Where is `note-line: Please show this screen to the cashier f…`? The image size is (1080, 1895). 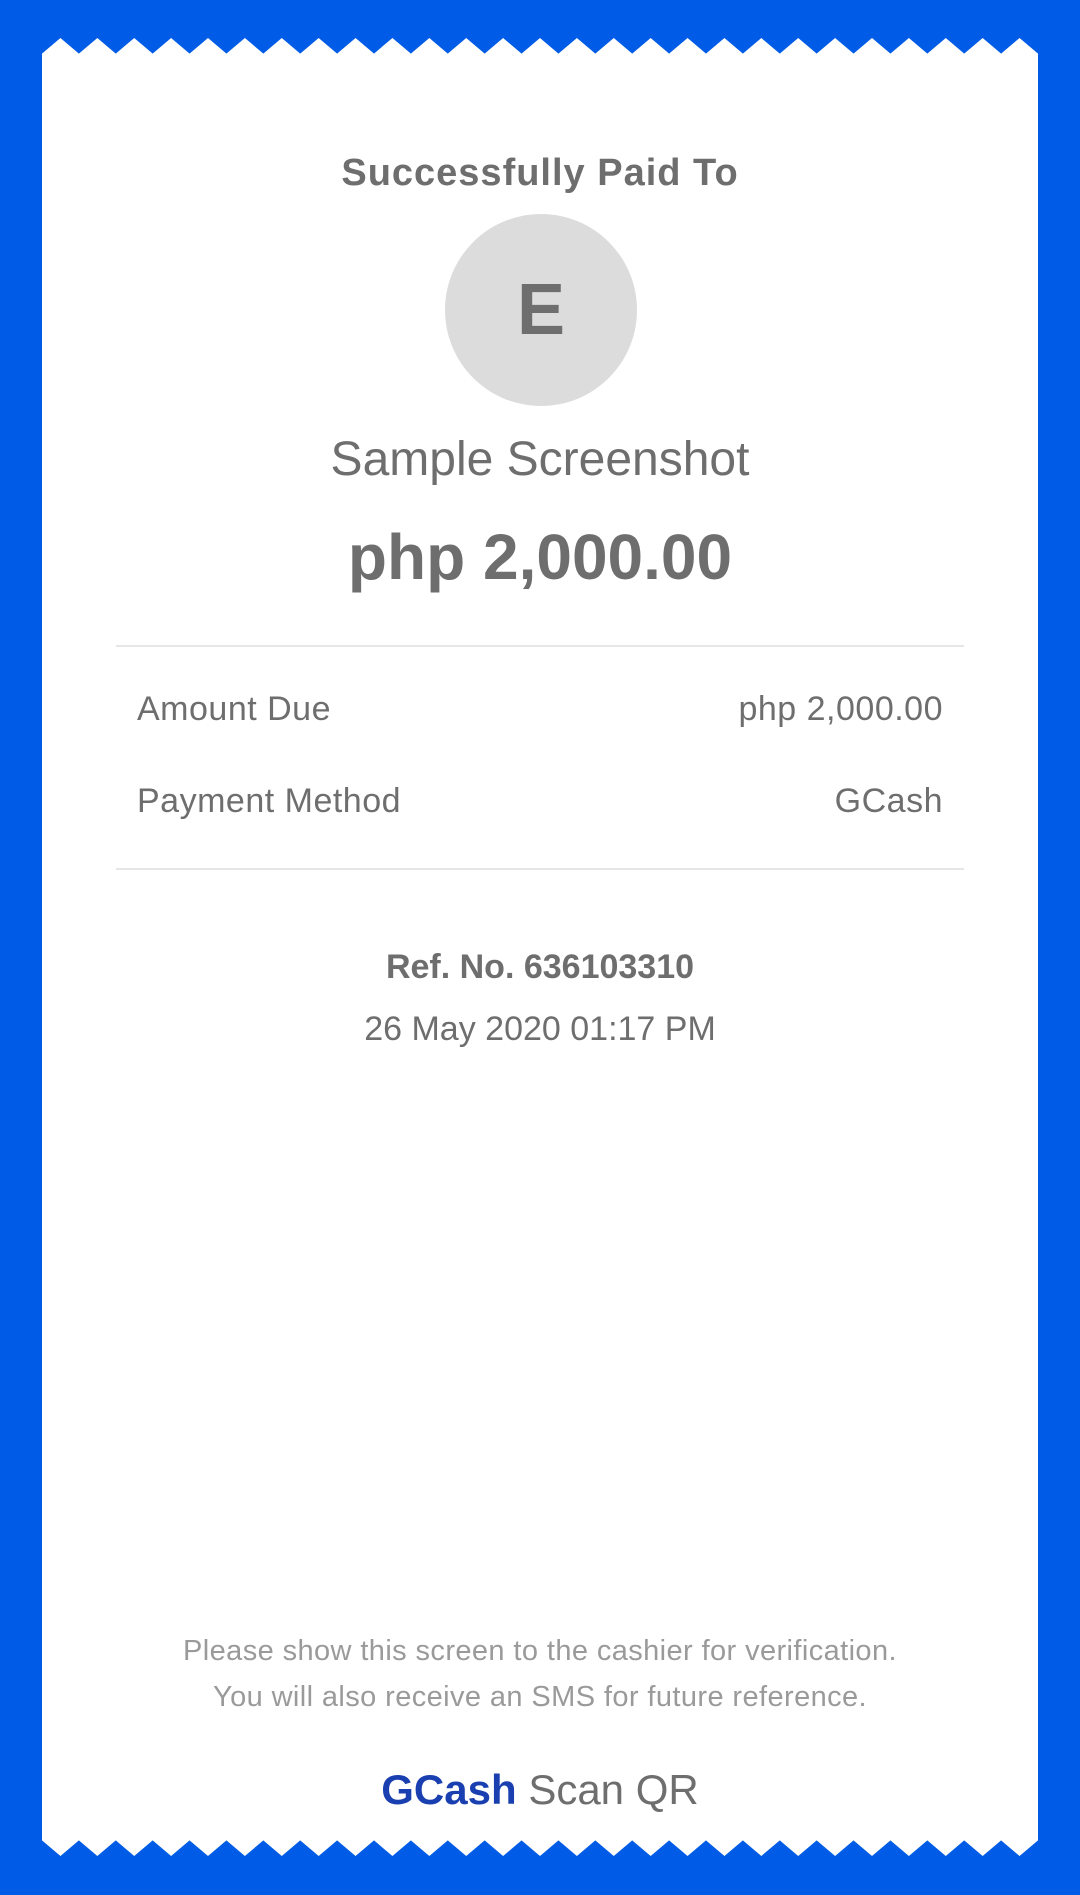 note-line: Please show this screen to the cashier f… is located at coordinates (540, 1651).